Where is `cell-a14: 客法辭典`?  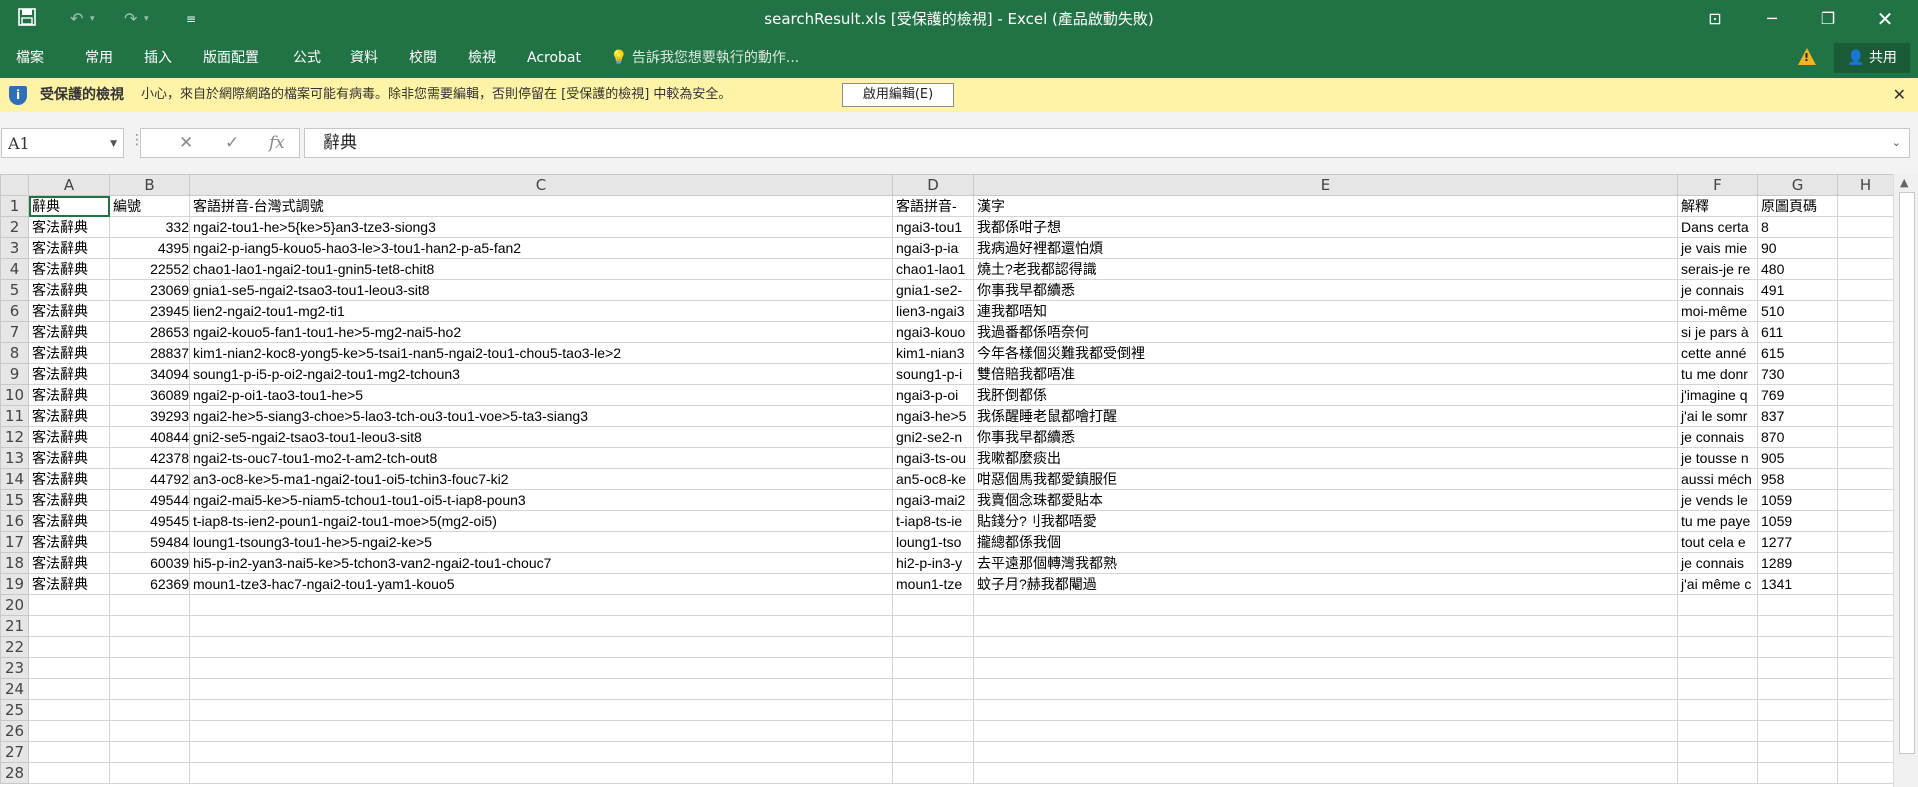 cell-a14: 客法辭典 is located at coordinates (69, 479).